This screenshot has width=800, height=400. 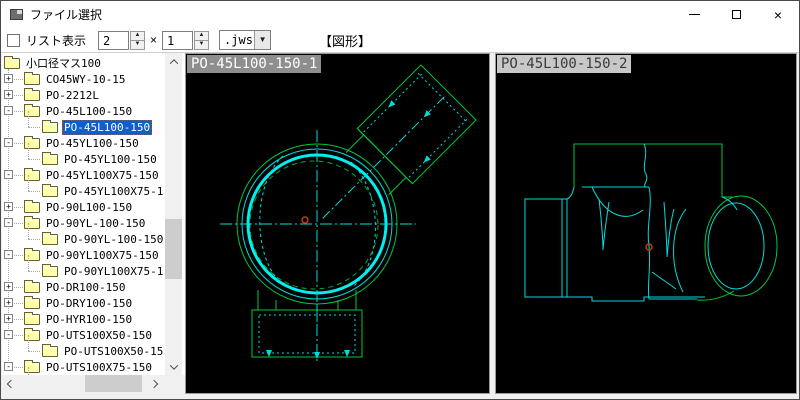 I want to click on minimize-icon, so click(x=694, y=14).